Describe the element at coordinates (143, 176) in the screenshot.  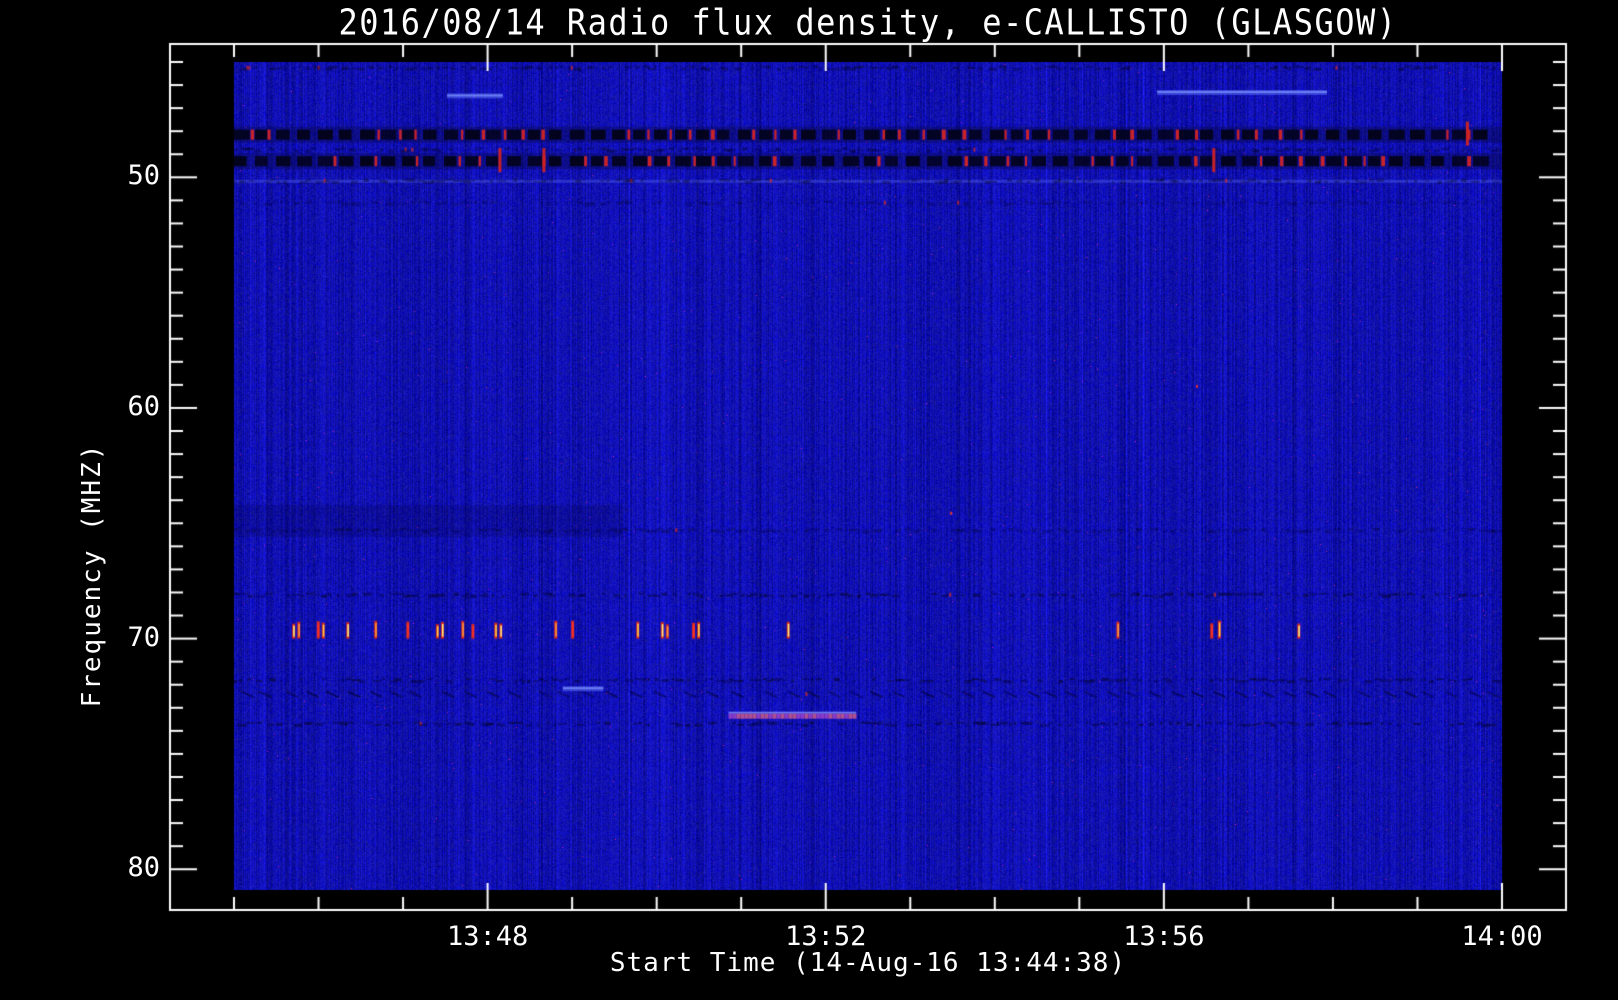
I see `y-tick-label: 50` at that location.